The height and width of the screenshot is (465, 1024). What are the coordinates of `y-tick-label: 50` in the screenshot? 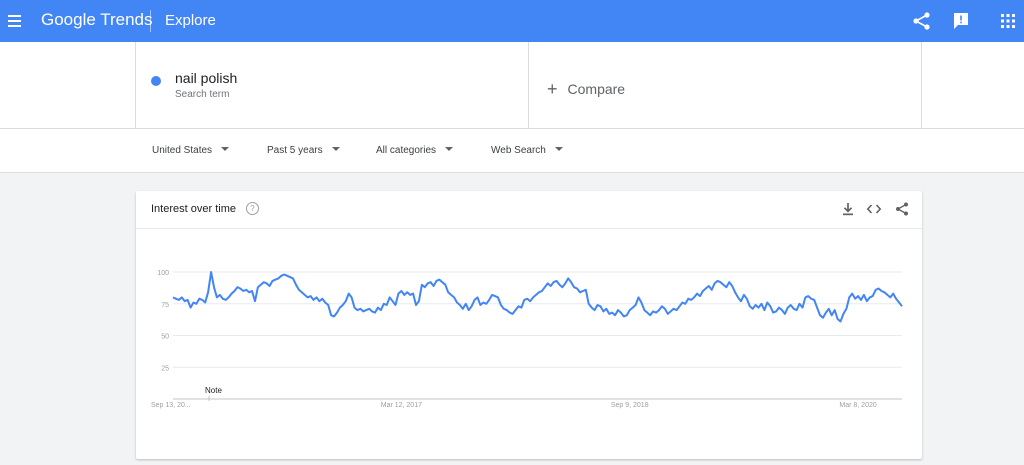 It's located at (165, 337).